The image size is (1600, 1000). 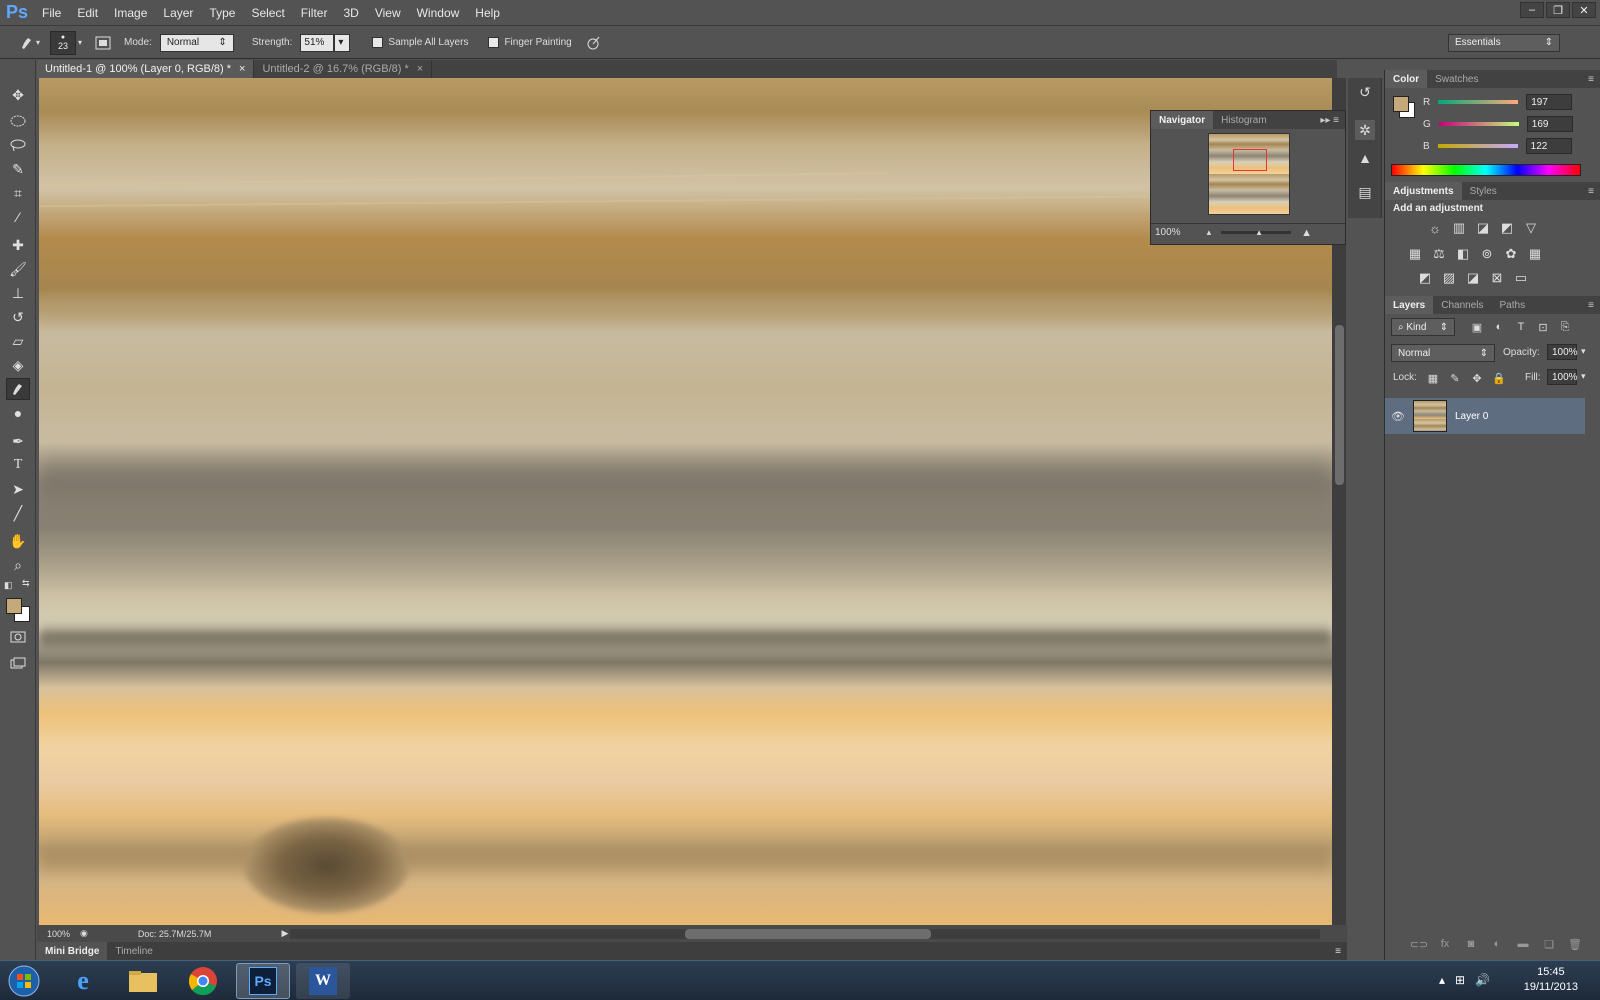 What do you see at coordinates (58, 934) in the screenshot?
I see `status-zoom: 100%` at bounding box center [58, 934].